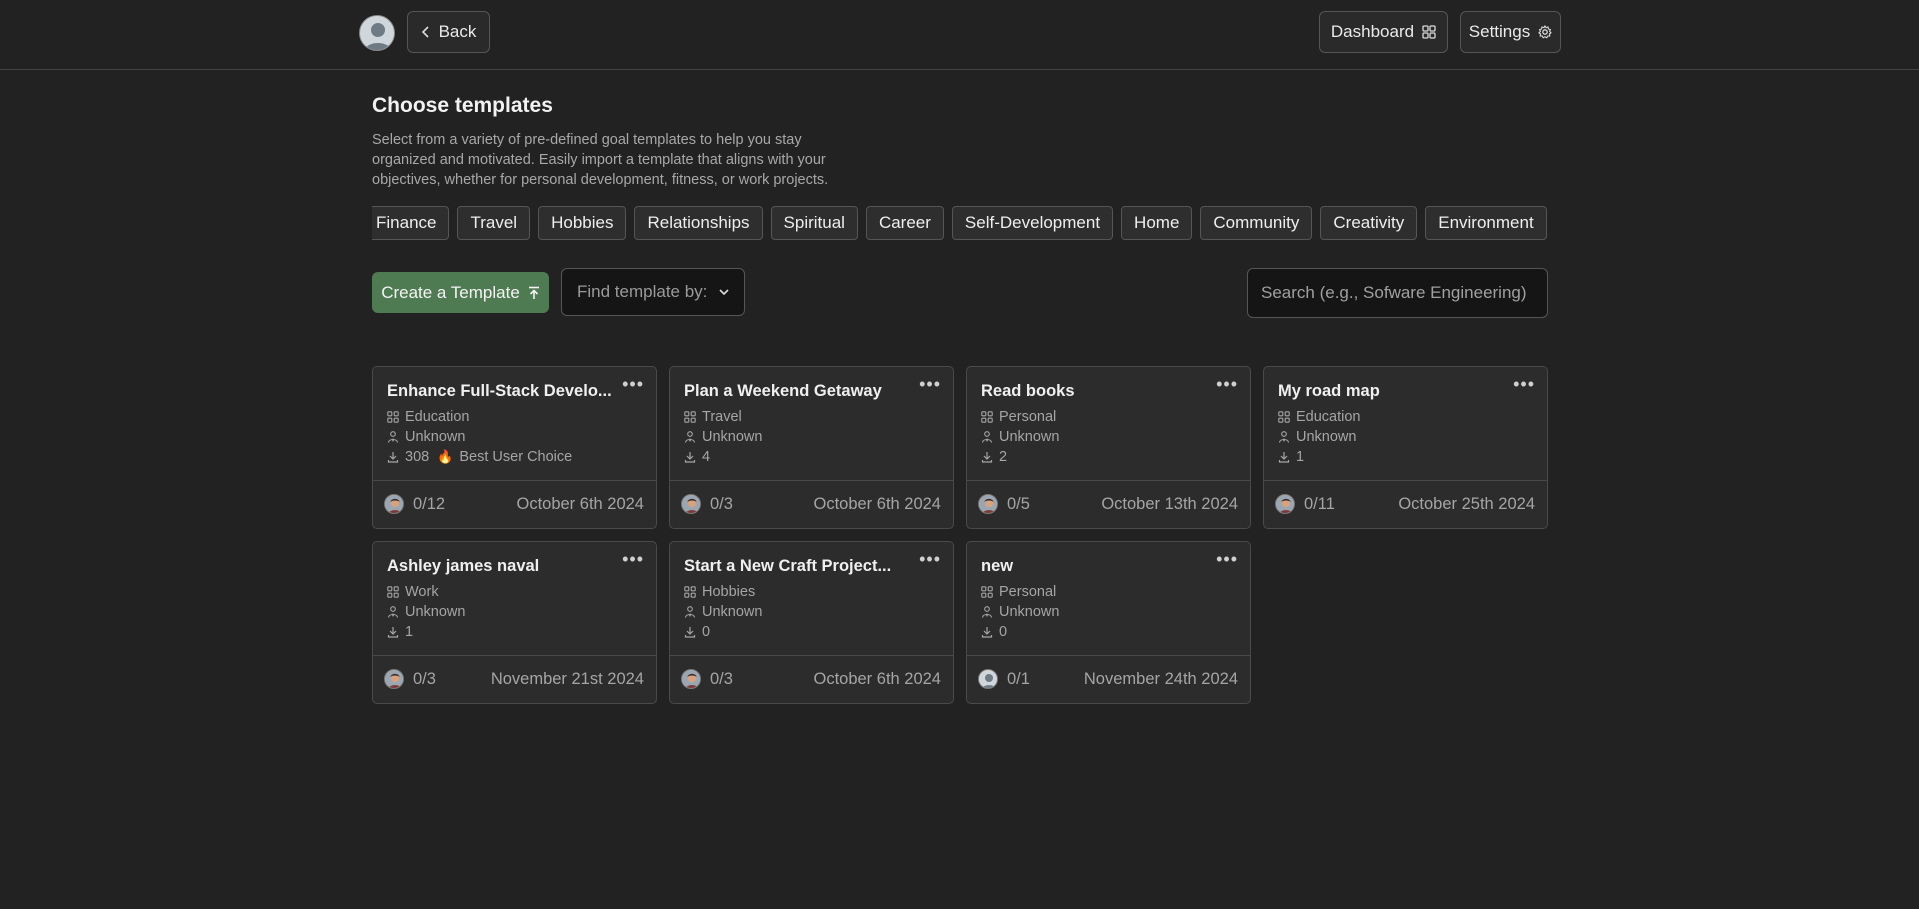 This screenshot has width=1919, height=909. What do you see at coordinates (698, 223) in the screenshot?
I see `category-chip-relationships: Relationships` at bounding box center [698, 223].